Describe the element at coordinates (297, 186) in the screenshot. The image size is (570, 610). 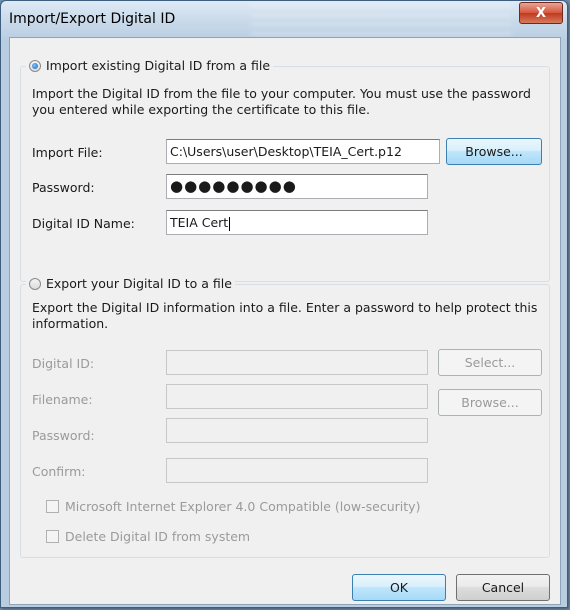
I see `password-input: ●●●●●●●●●` at that location.